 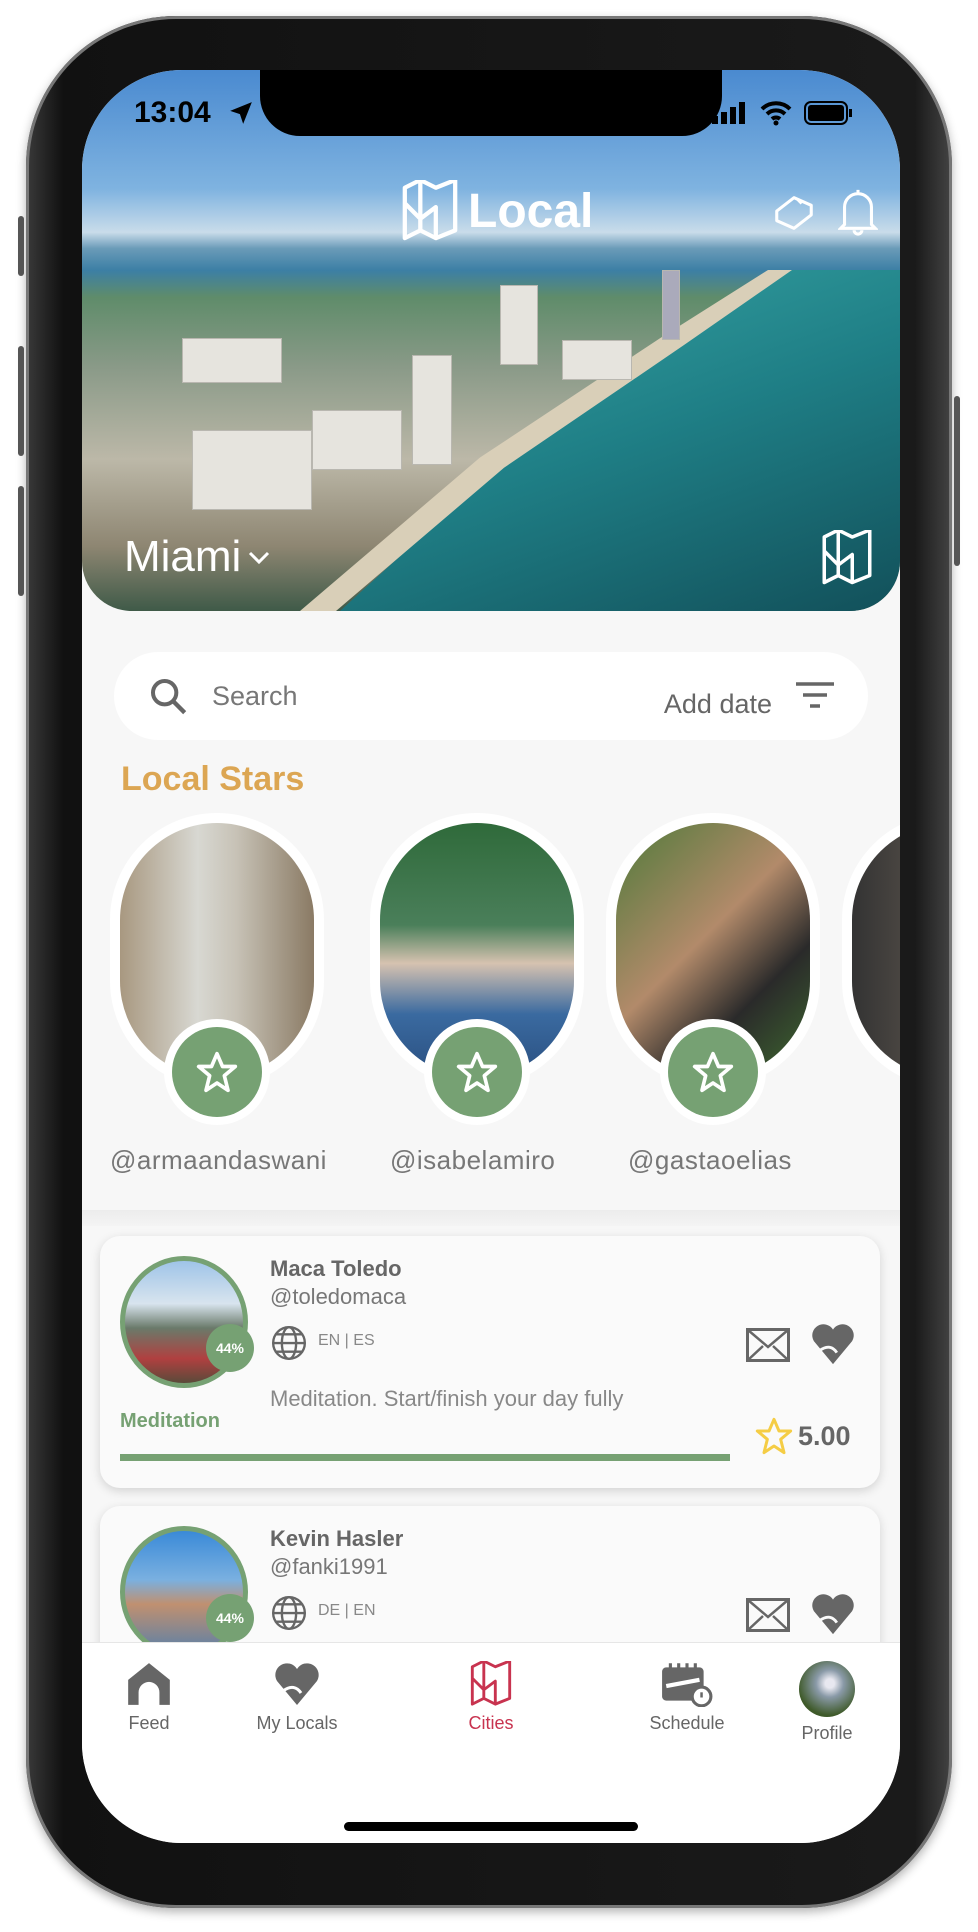 I want to click on local-stars-title: Local Stars, so click(x=213, y=779).